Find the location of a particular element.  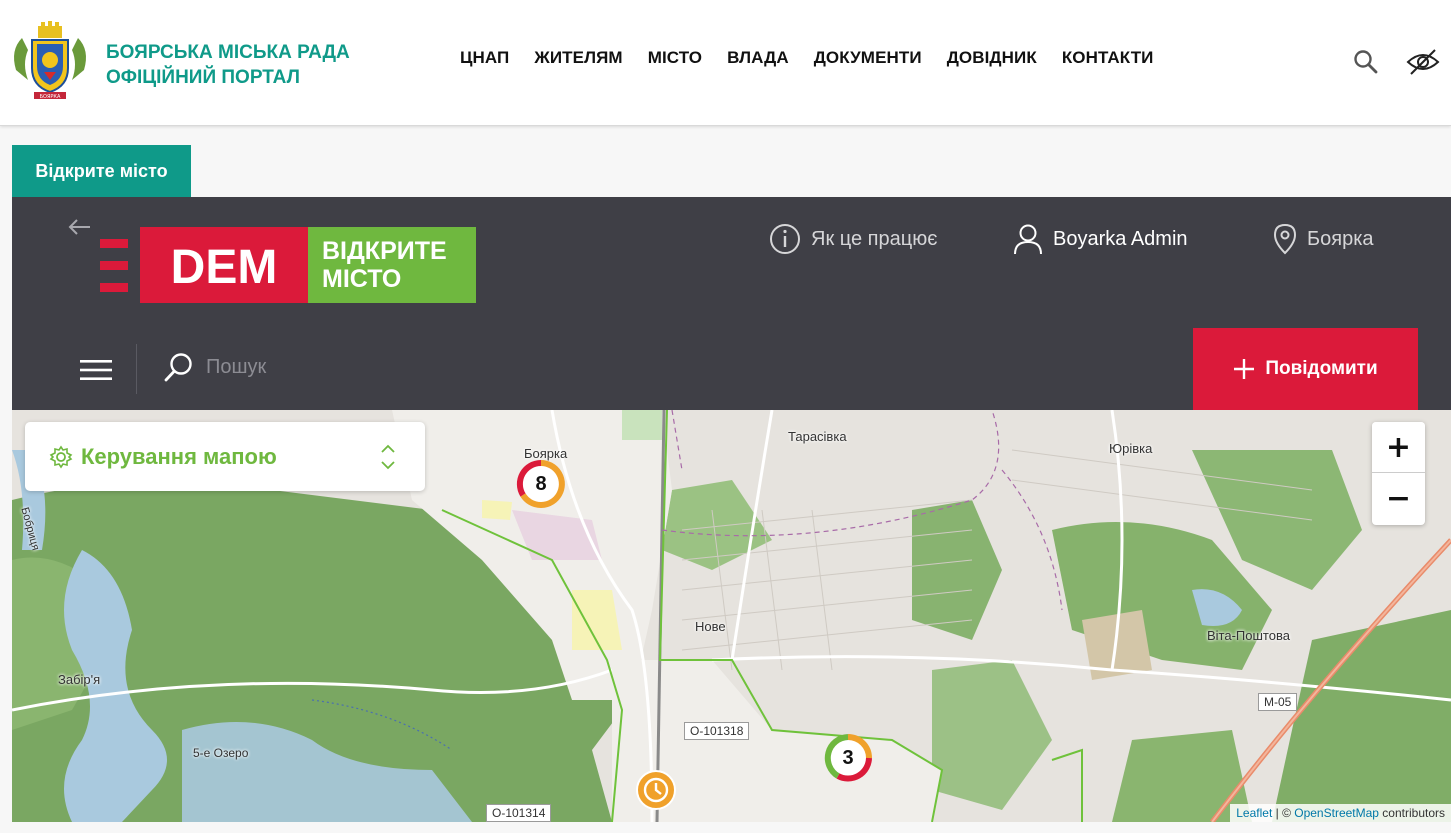

dem-open-city-logo: DEM ВІДКРИТЕ МІСТО is located at coordinates (288, 265).